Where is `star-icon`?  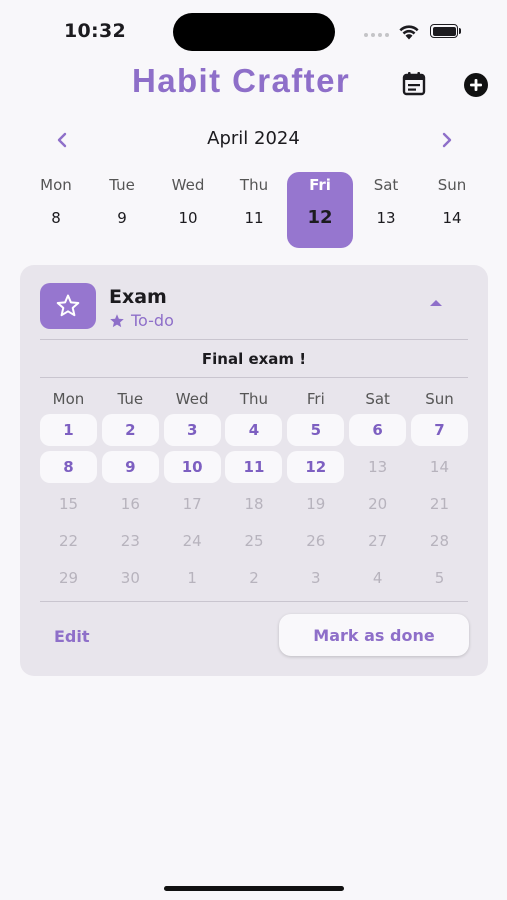 star-icon is located at coordinates (68, 305).